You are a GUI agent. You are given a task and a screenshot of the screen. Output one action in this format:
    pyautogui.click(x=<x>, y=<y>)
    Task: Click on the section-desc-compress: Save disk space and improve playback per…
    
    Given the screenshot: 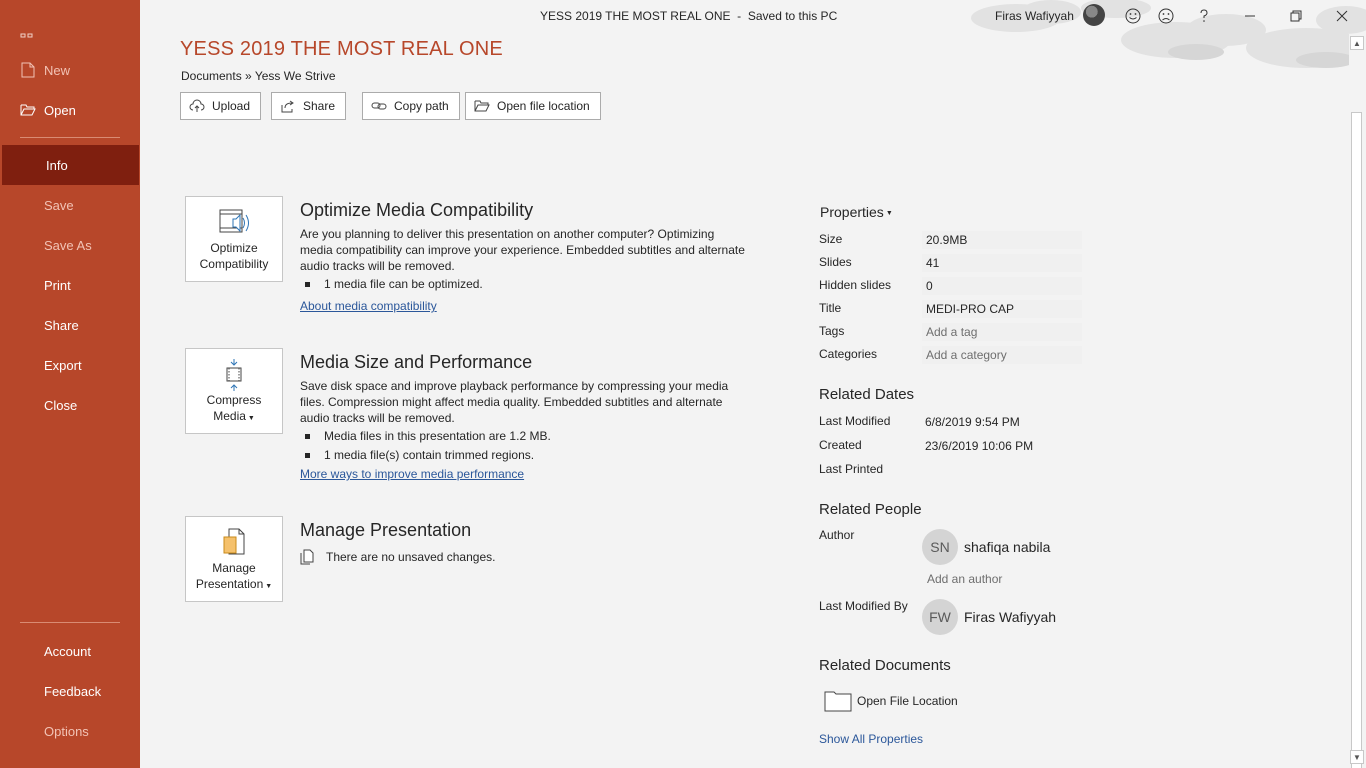 What is the action you would take?
    pyautogui.click(x=514, y=402)
    